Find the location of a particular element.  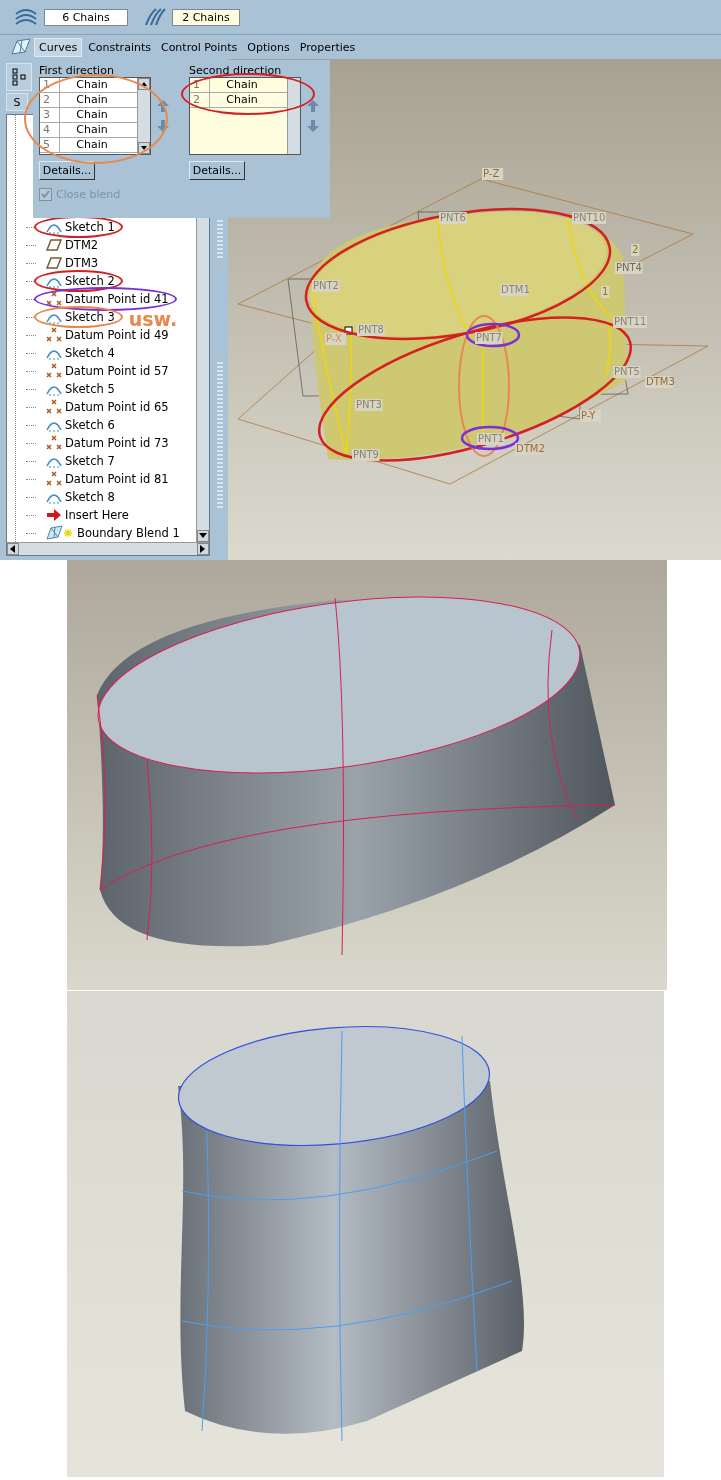

tree-item: Sketch 8 is located at coordinates (90, 497).